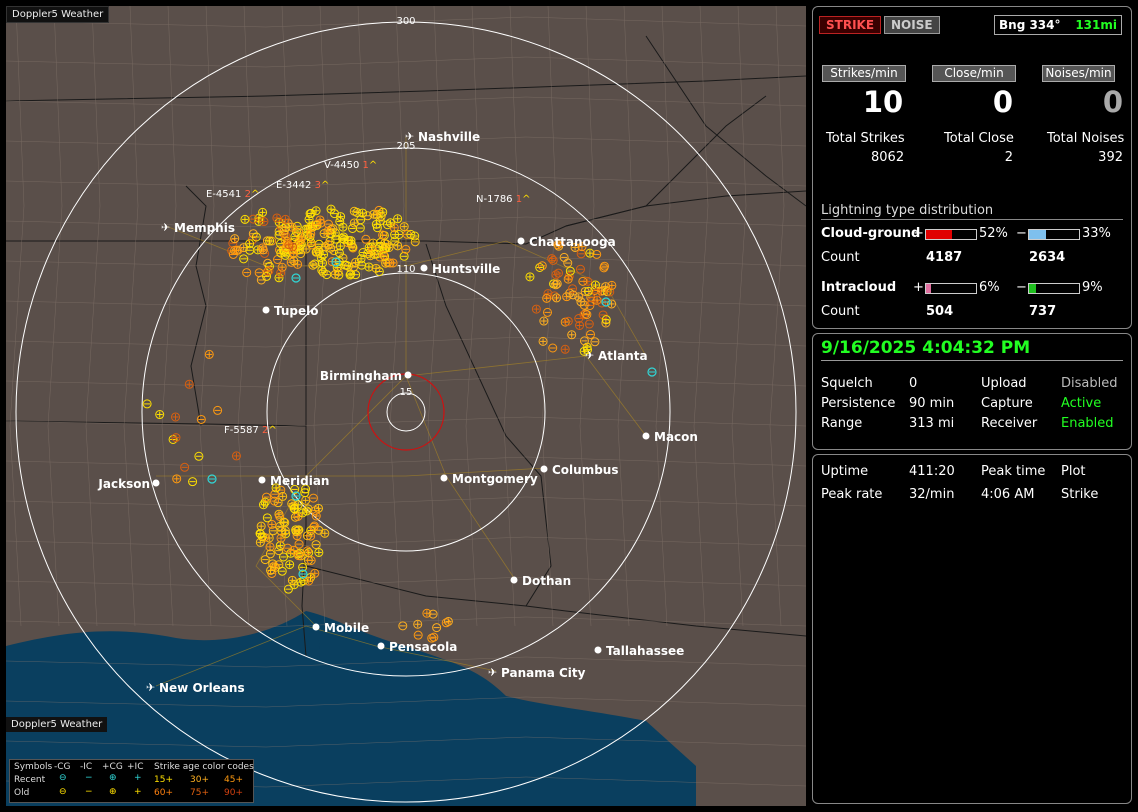 This screenshot has width=1138, height=812. I want to click on cg-positive-bar, so click(951, 234).